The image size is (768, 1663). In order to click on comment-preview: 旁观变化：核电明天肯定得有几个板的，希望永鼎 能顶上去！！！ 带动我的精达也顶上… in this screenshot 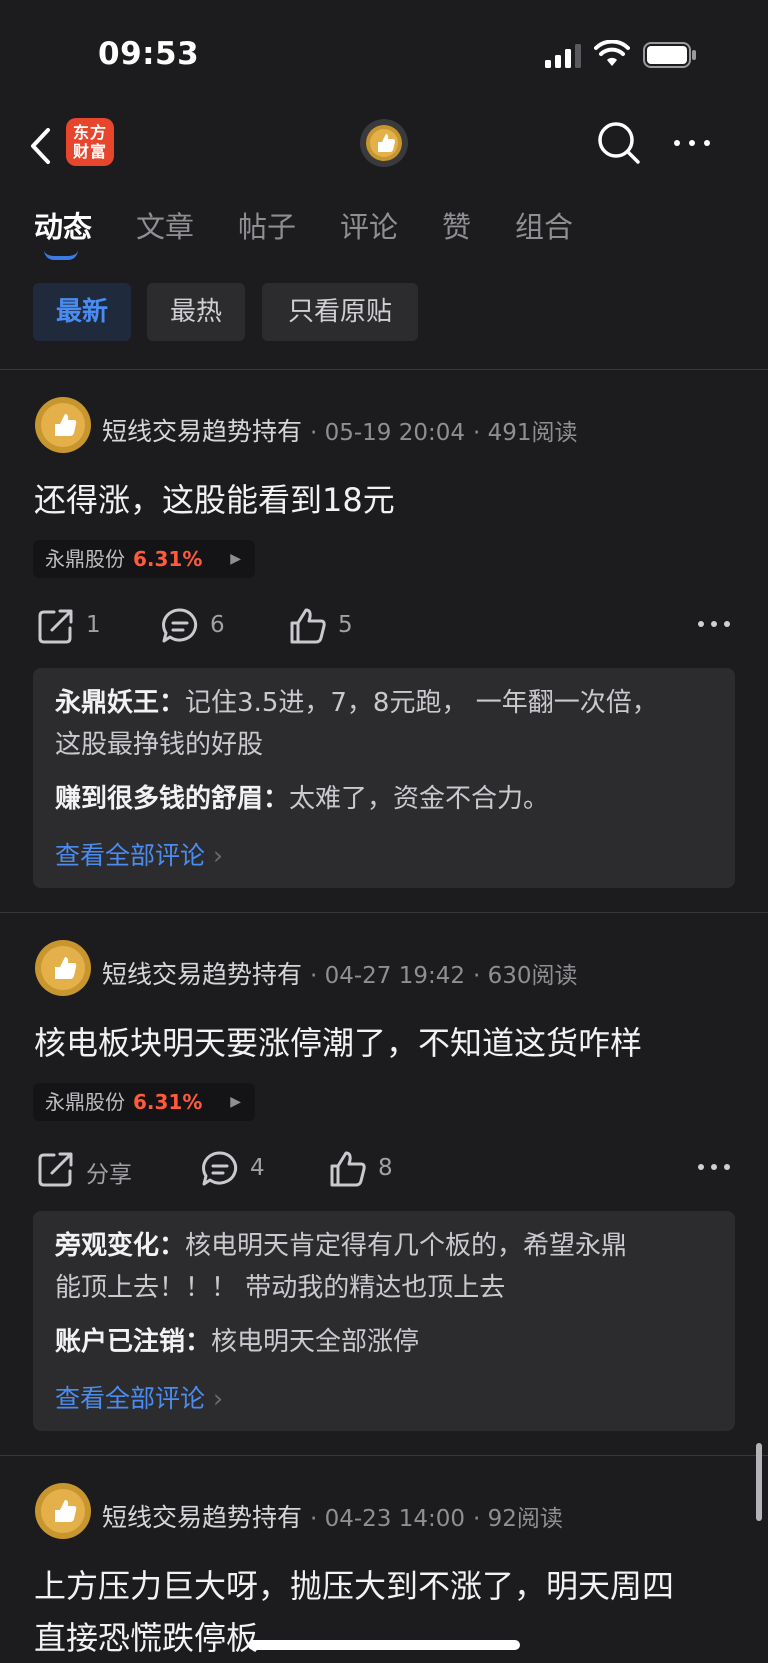, I will do `click(384, 1321)`.